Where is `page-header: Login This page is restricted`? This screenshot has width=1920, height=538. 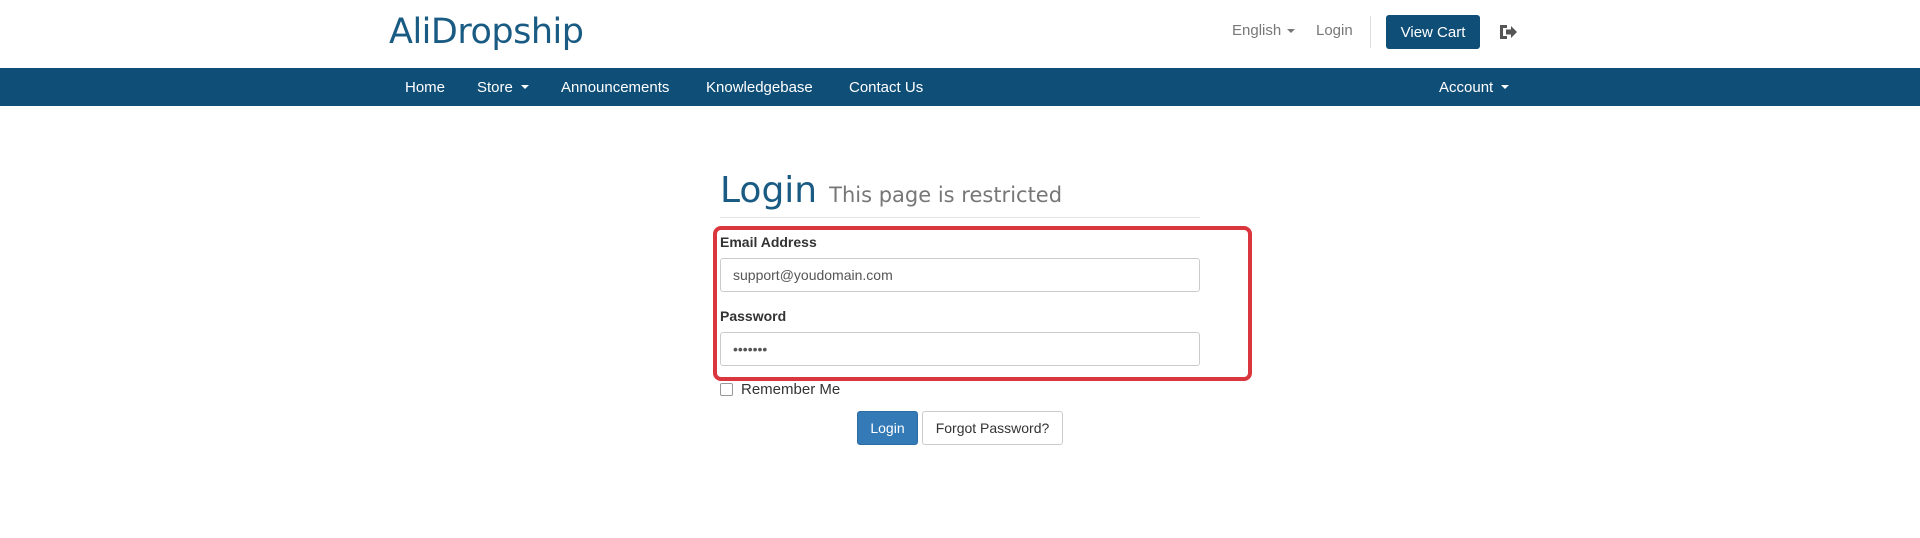 page-header: Login This page is restricted is located at coordinates (960, 194).